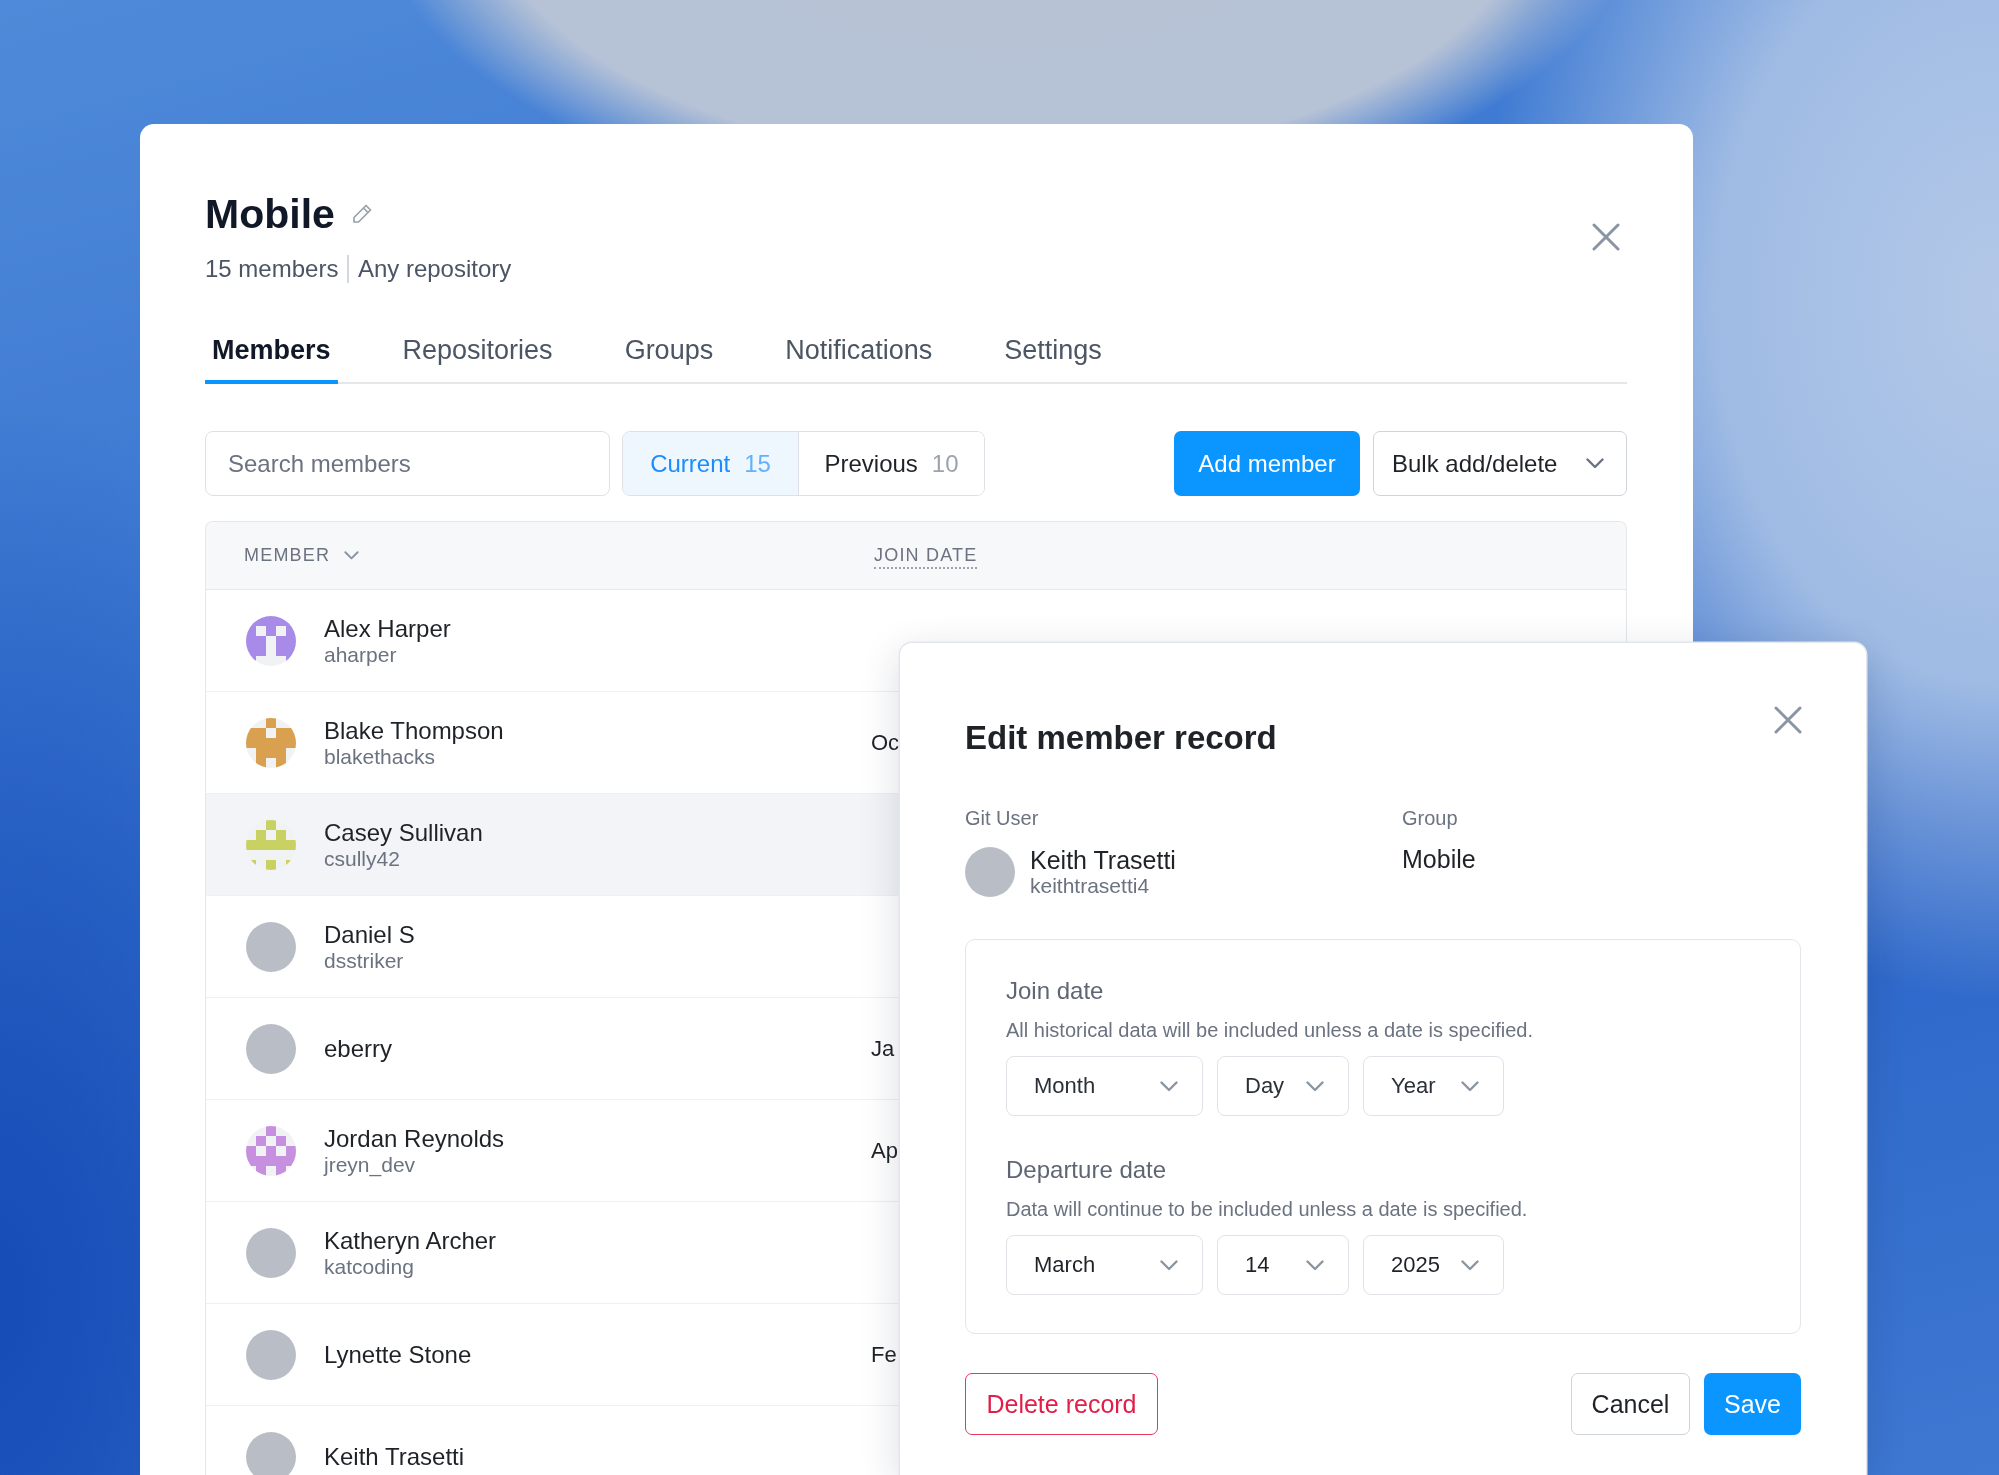  Describe the element at coordinates (369, 1266) in the screenshot. I see `member-username: katcoding` at that location.